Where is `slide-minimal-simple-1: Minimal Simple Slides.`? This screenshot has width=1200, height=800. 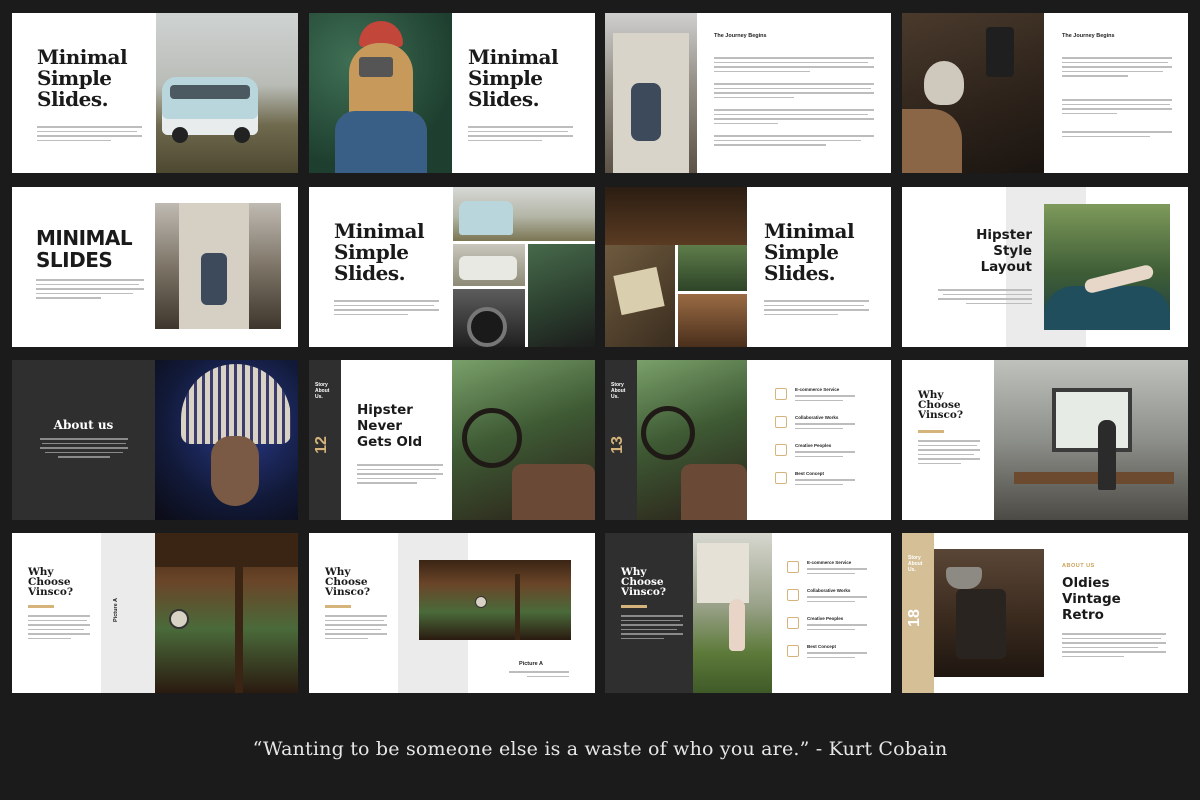
slide-minimal-simple-1: Minimal Simple Slides. is located at coordinates (155, 93).